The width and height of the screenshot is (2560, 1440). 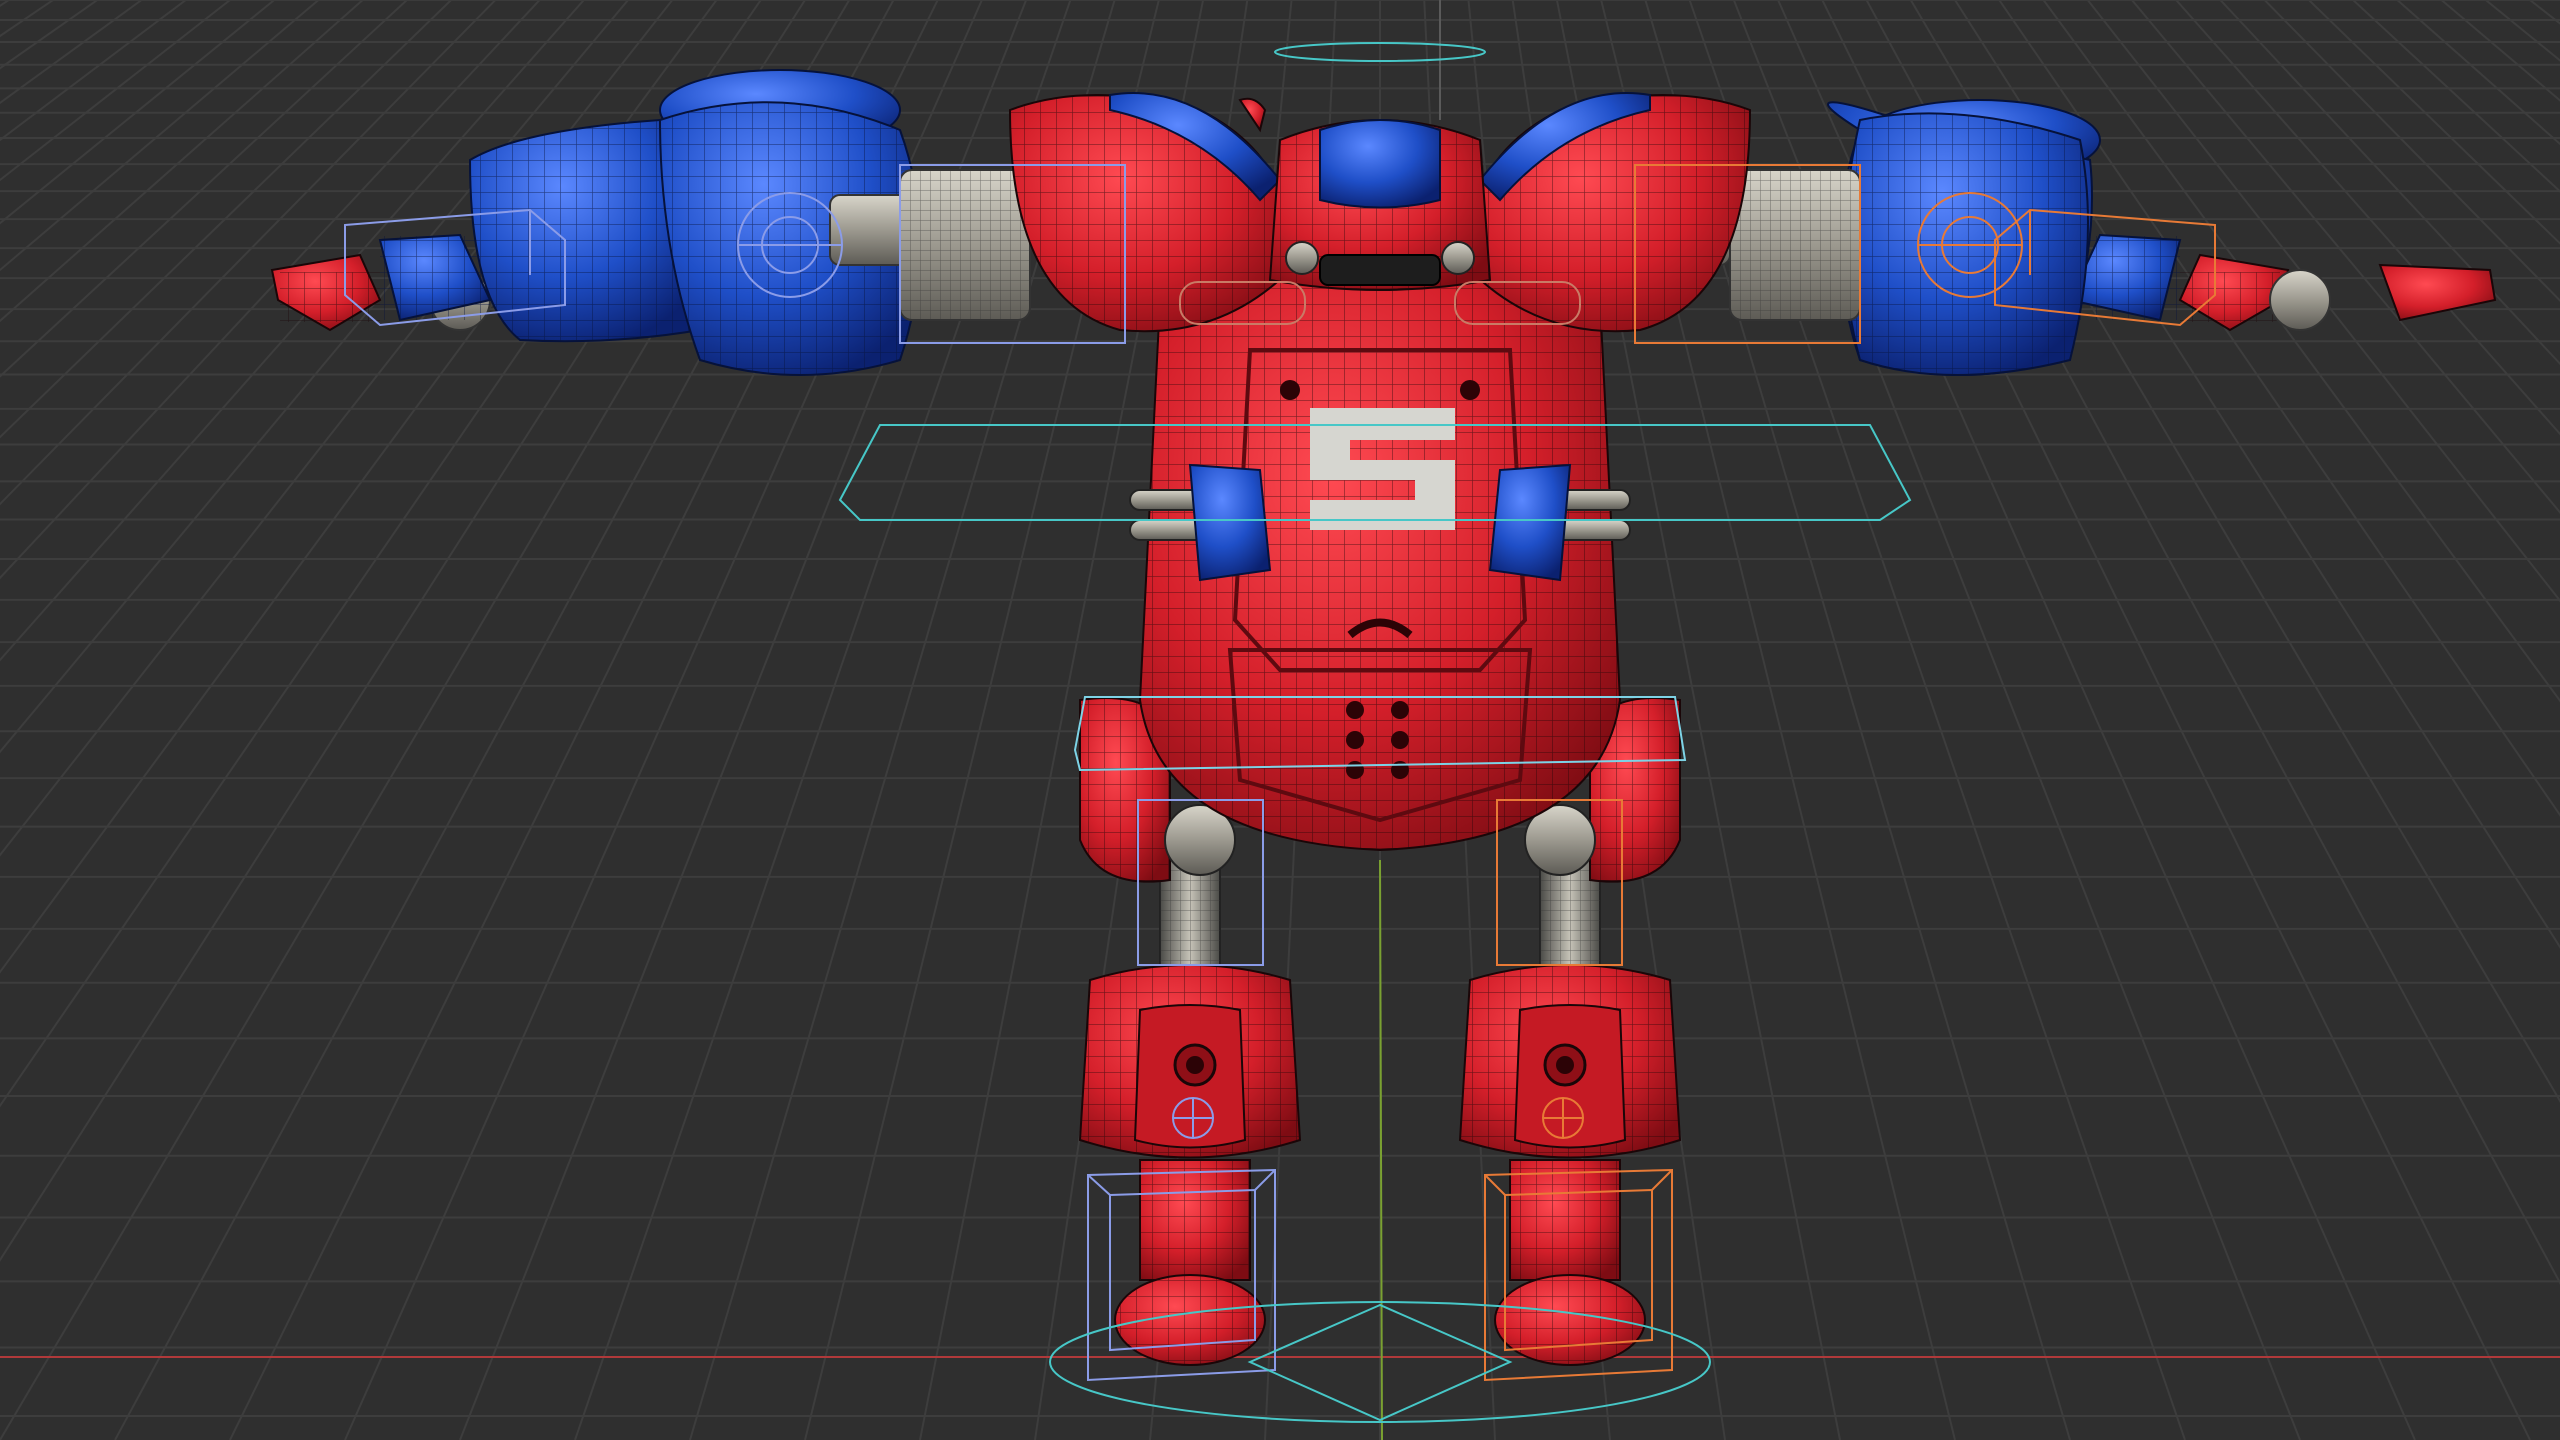 What do you see at coordinates (1382, 469) in the screenshot?
I see `chest-logo` at bounding box center [1382, 469].